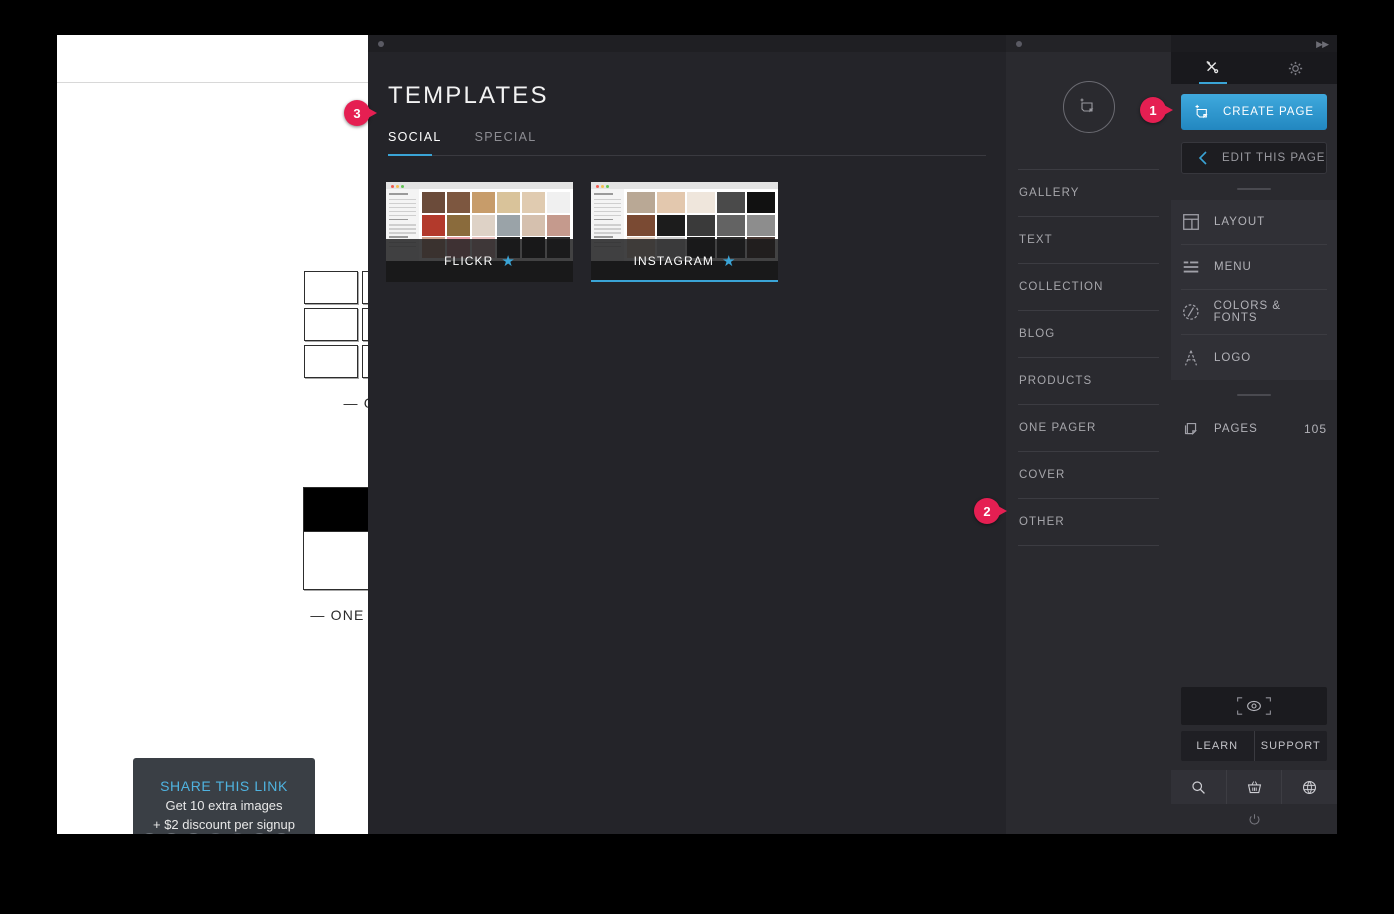 Image resolution: width=1394 pixels, height=914 pixels. What do you see at coordinates (468, 95) in the screenshot?
I see `templates-heading: TEMPLATES` at bounding box center [468, 95].